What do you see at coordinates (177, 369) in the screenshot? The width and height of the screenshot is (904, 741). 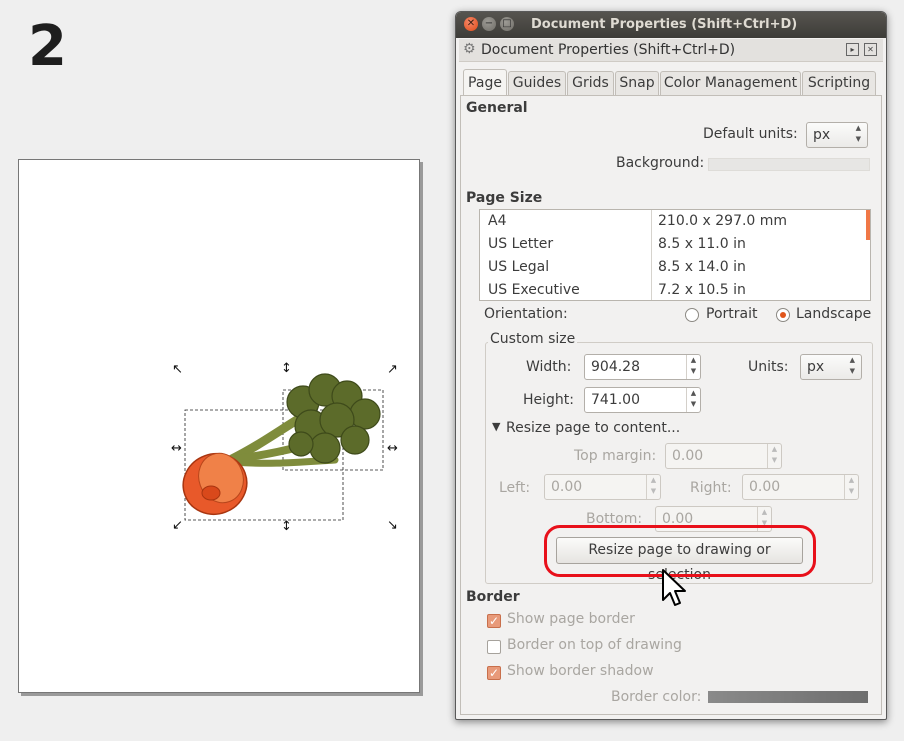 I see `scale-handle-top-left: ↖` at bounding box center [177, 369].